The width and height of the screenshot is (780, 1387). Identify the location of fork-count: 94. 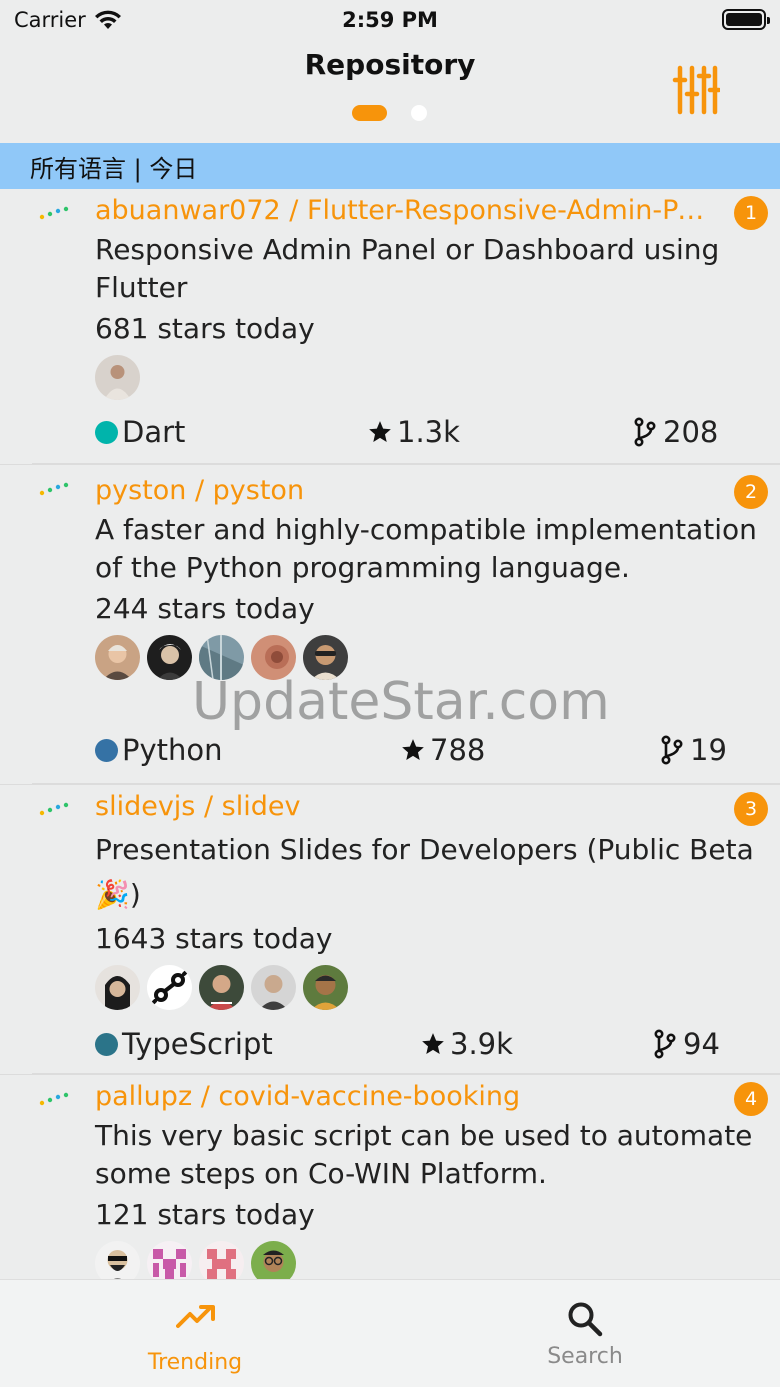
(686, 1044).